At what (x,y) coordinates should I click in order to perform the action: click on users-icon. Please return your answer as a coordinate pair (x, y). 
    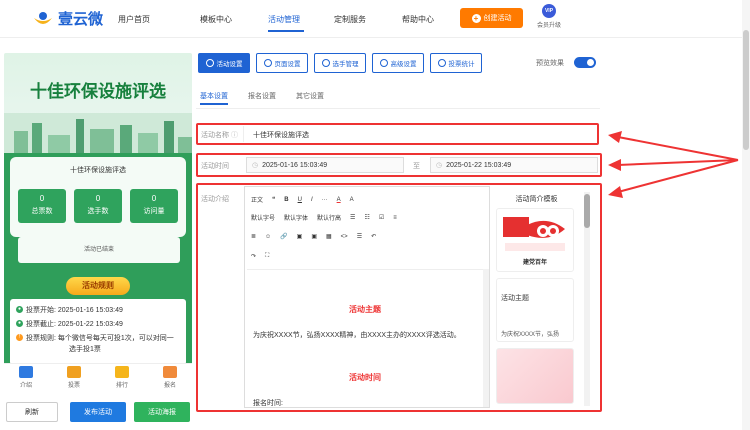
    Looking at the image, I should click on (325, 63).